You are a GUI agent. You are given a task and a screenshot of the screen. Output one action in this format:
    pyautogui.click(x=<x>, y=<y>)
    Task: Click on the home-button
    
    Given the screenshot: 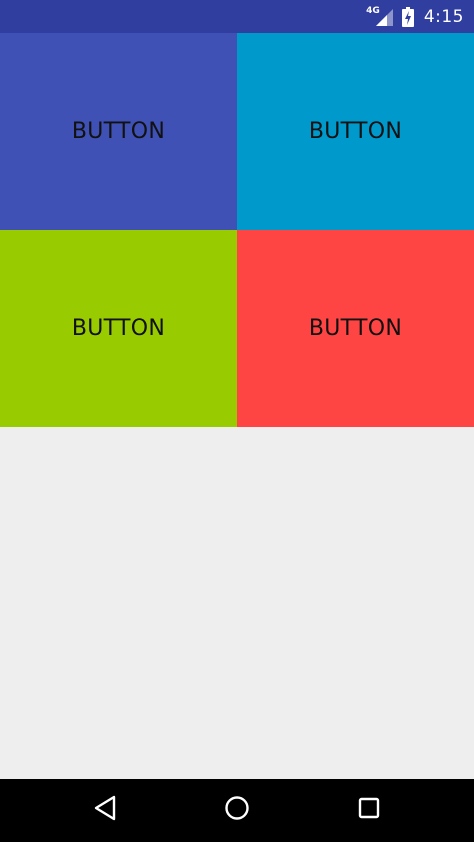 What is the action you would take?
    pyautogui.click(x=237, y=810)
    